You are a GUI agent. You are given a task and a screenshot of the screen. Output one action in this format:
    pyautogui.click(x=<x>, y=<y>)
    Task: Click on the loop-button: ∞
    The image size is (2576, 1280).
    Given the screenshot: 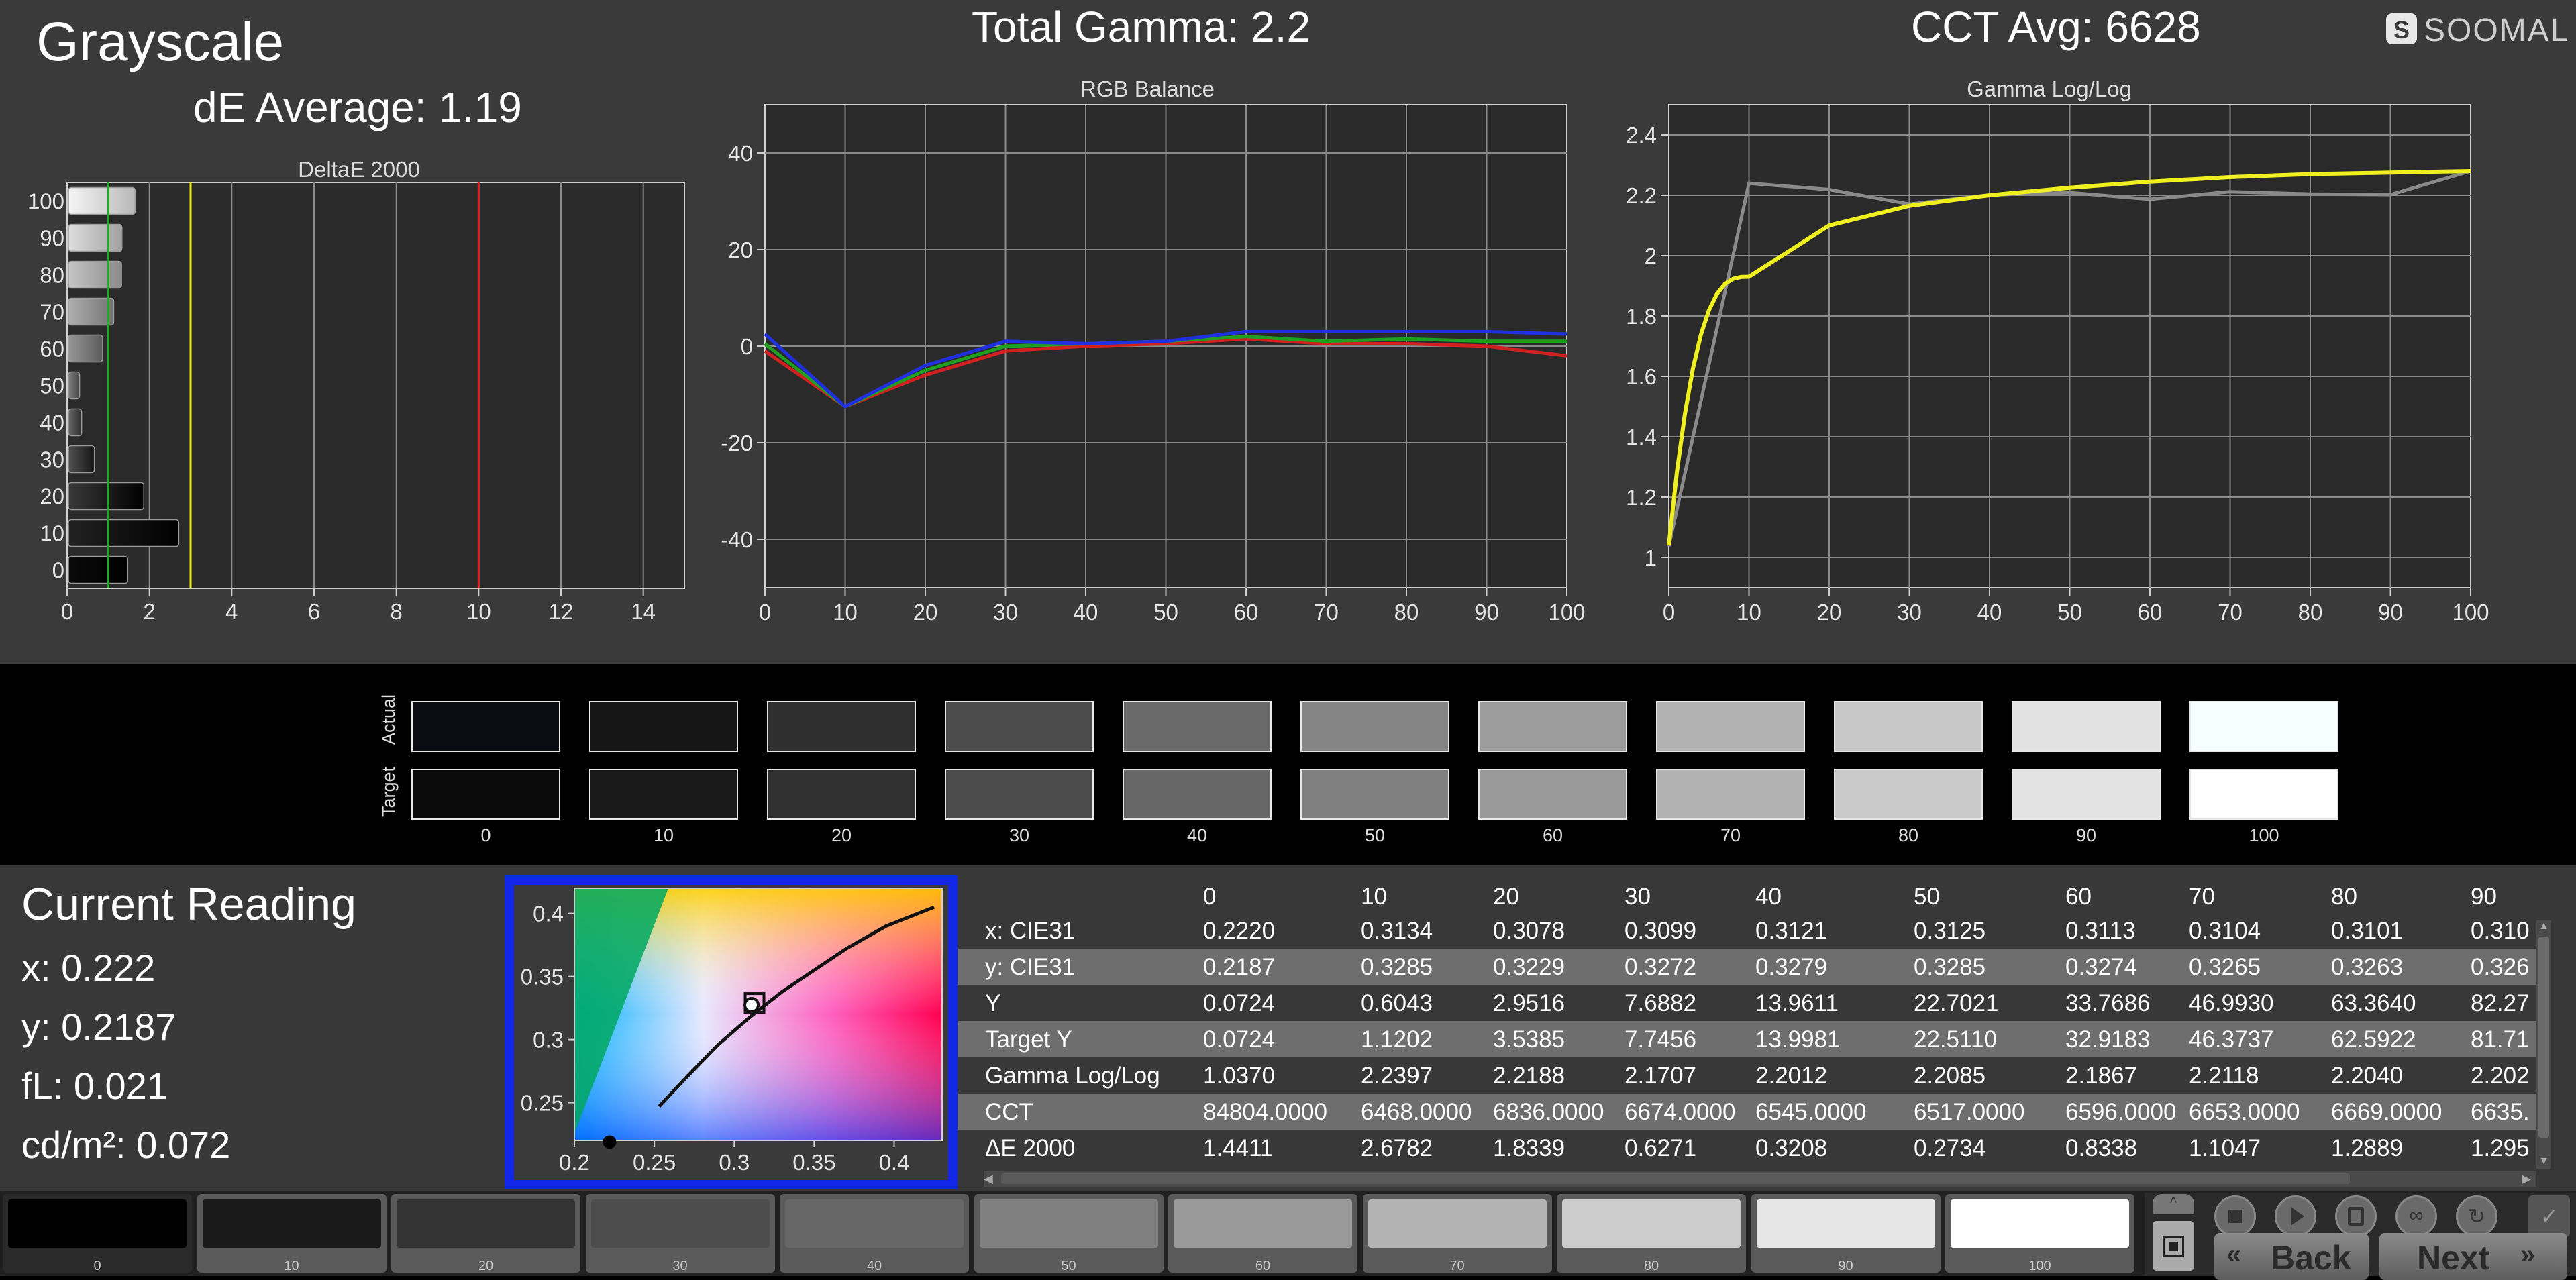 What is the action you would take?
    pyautogui.click(x=2416, y=1216)
    